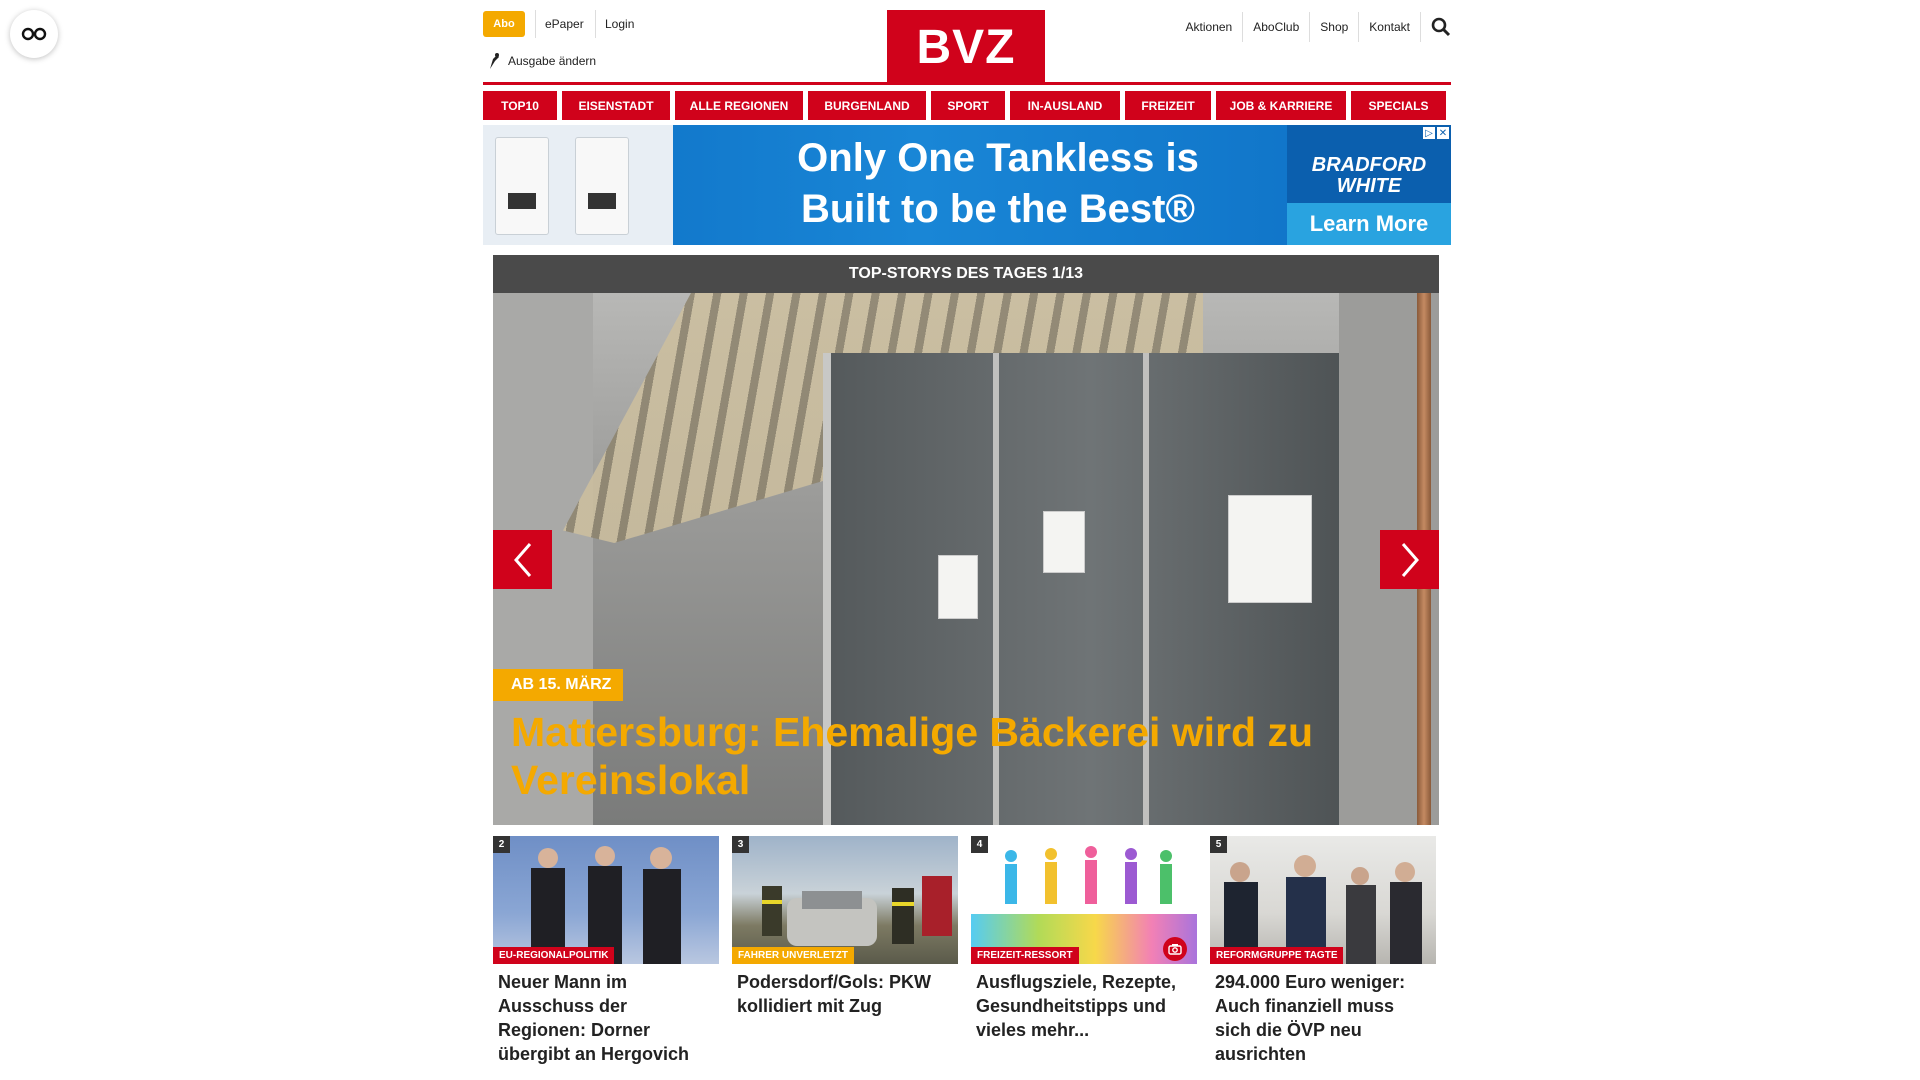 The height and width of the screenshot is (1080, 1920). What do you see at coordinates (979, 844) in the screenshot?
I see `teaser-rank: 4` at bounding box center [979, 844].